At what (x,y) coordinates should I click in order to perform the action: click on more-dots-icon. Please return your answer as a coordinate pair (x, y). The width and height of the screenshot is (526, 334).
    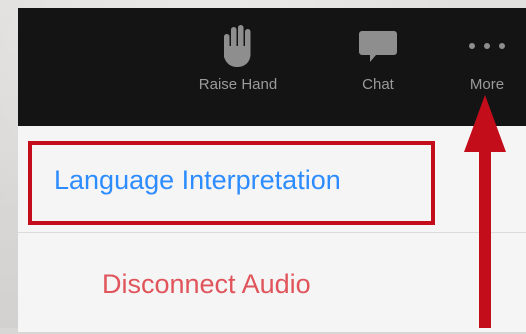
    Looking at the image, I should click on (487, 46).